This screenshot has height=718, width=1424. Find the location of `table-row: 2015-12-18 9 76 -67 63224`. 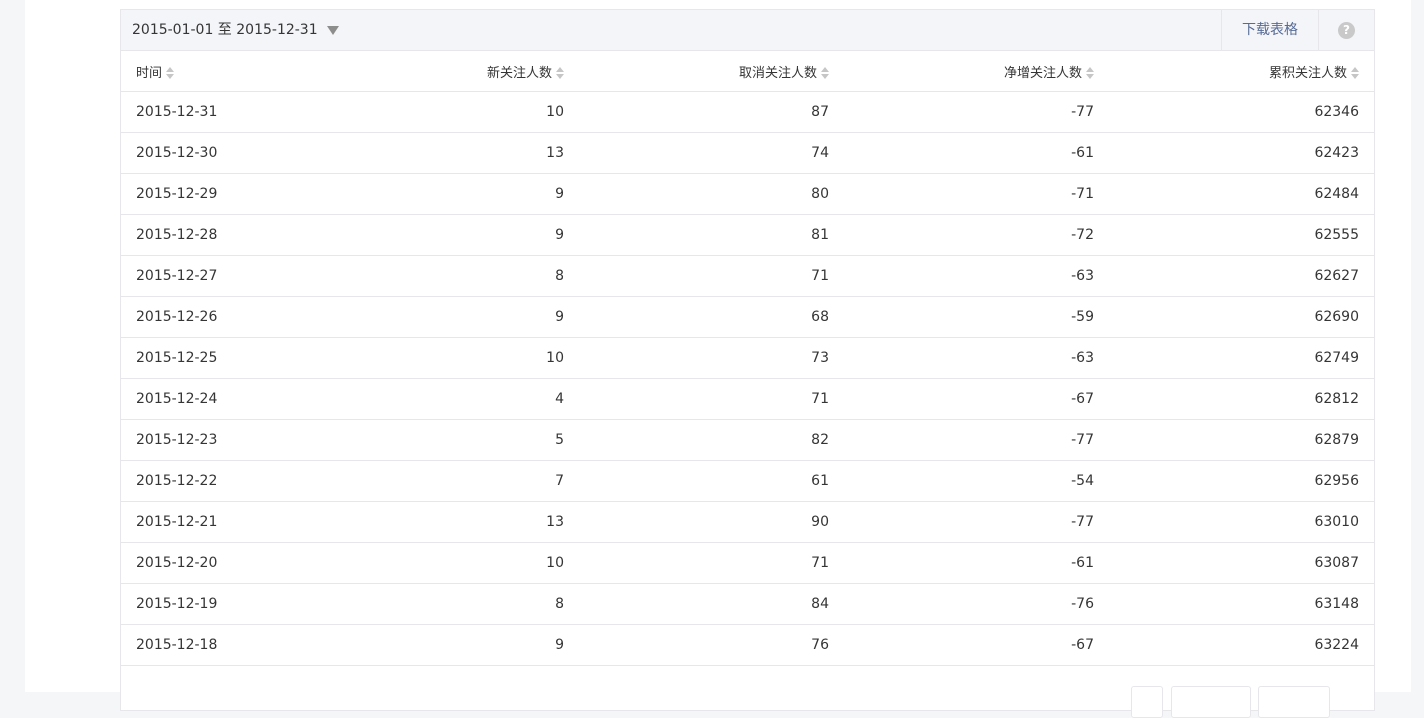

table-row: 2015-12-18 9 76 -67 63224 is located at coordinates (747, 645).